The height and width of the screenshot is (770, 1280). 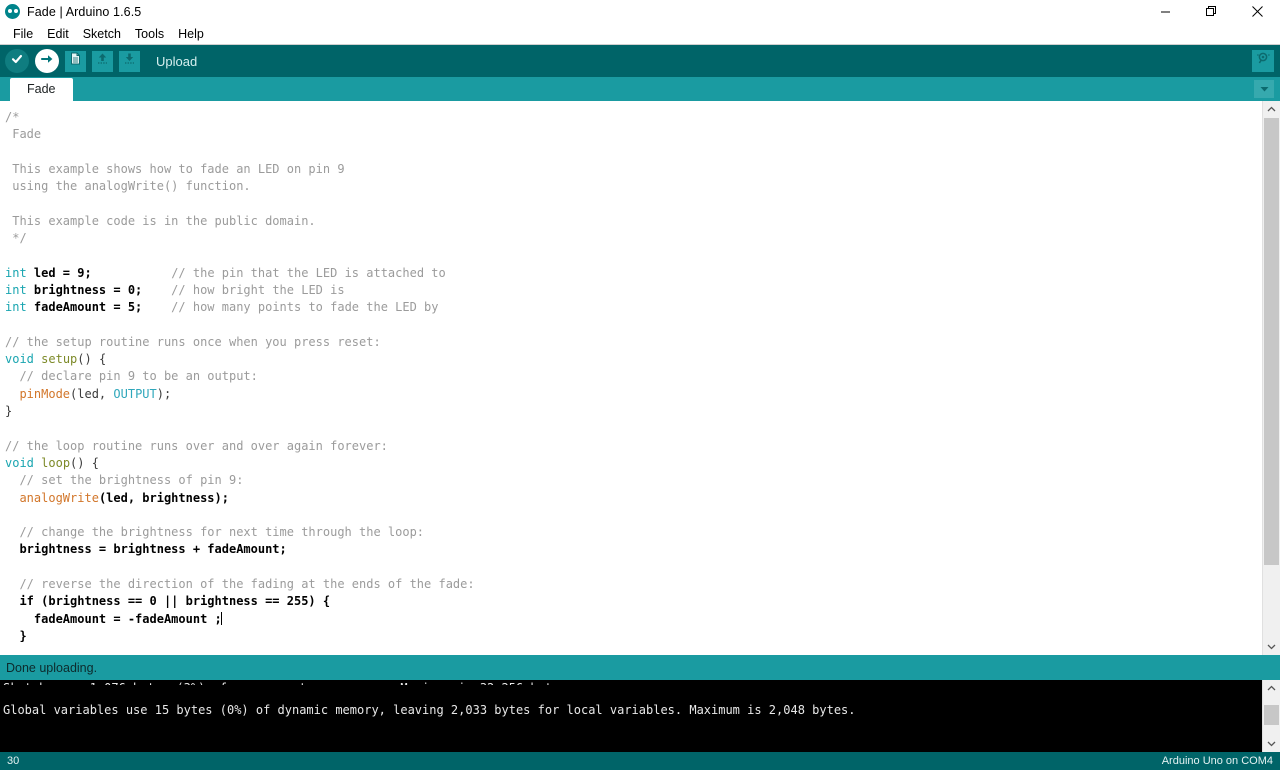 What do you see at coordinates (191, 34) in the screenshot?
I see `menu-help: Help` at bounding box center [191, 34].